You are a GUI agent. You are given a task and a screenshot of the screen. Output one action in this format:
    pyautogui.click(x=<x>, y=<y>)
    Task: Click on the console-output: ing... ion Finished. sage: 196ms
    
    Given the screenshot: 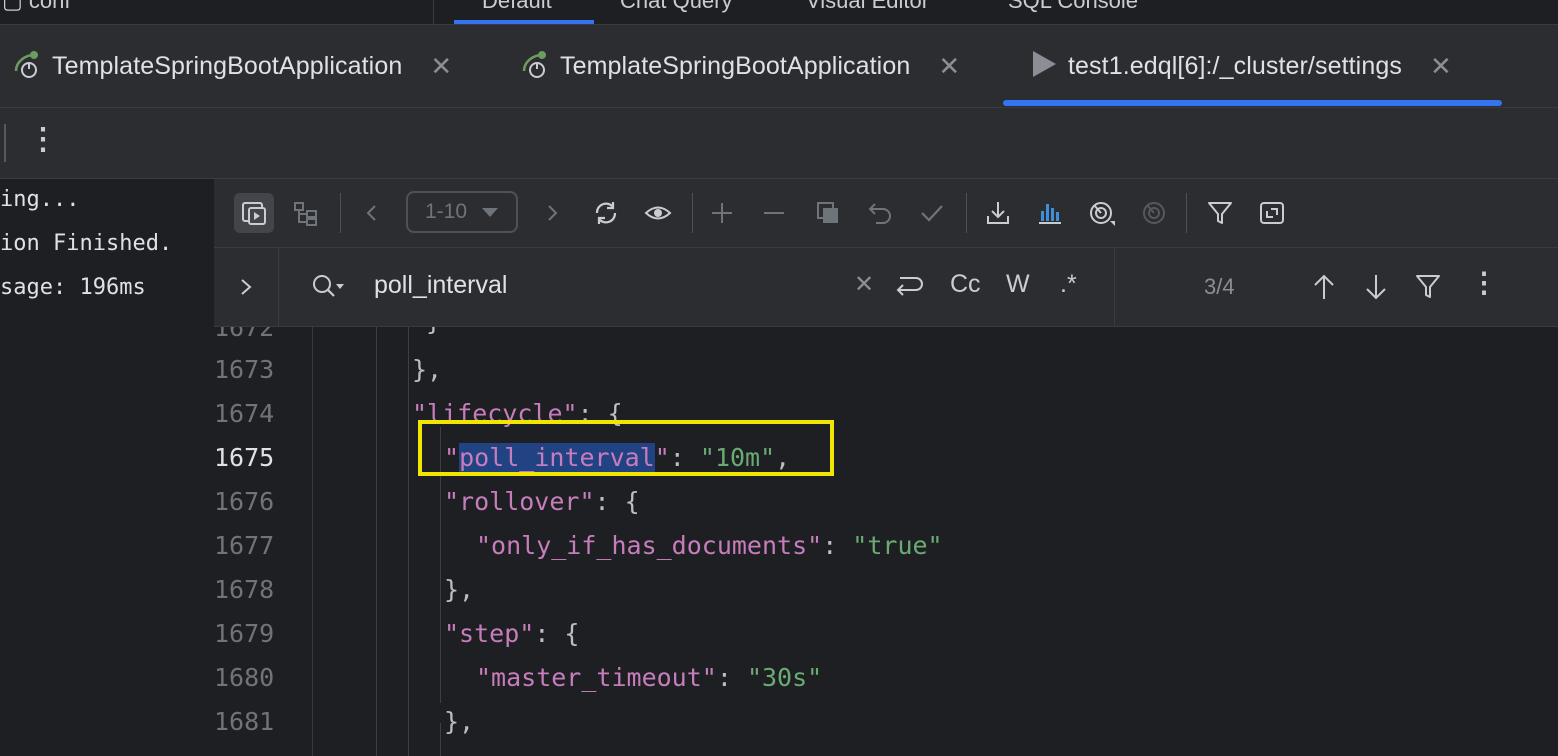 What is the action you would take?
    pyautogui.click(x=107, y=467)
    